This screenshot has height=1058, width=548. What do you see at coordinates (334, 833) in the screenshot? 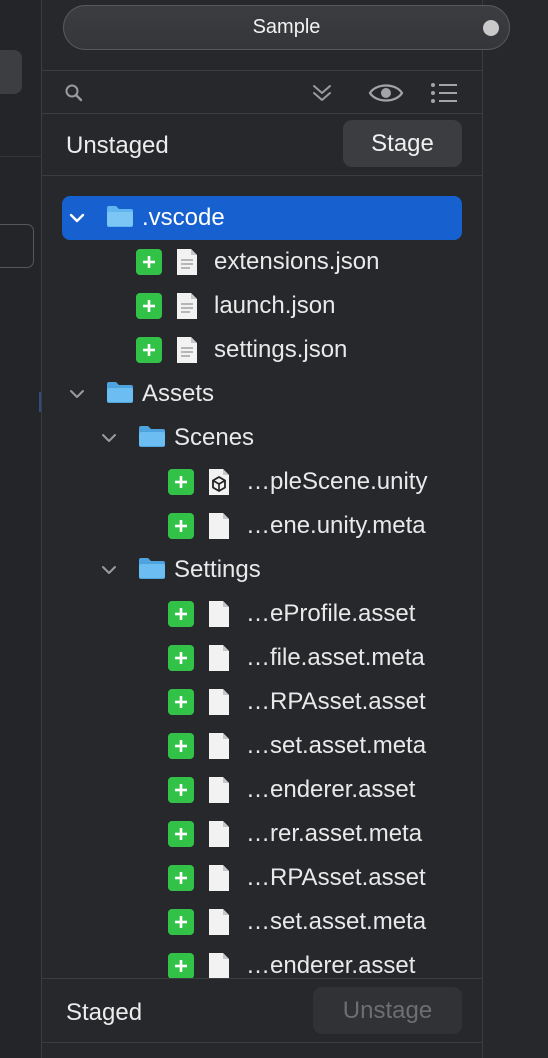
I see `tree-label: …rer.asset.meta` at bounding box center [334, 833].